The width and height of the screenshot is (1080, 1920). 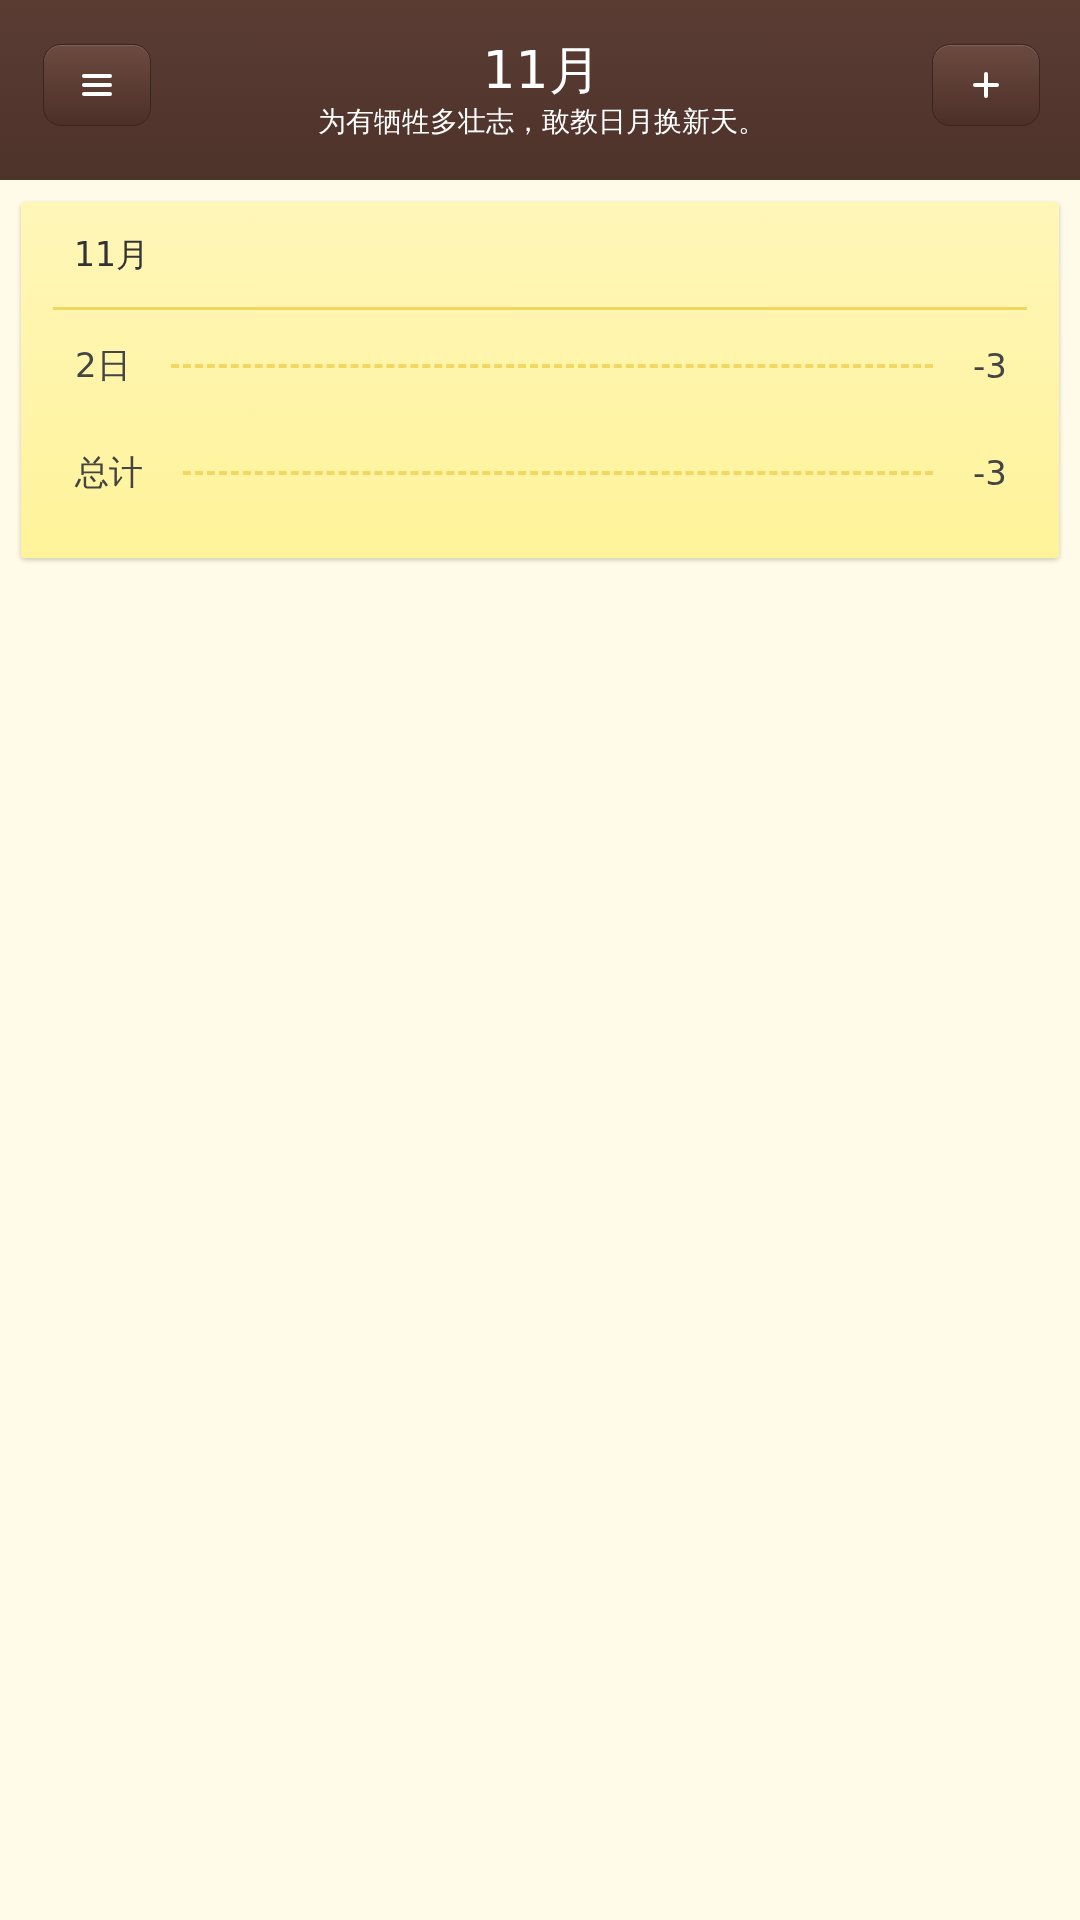 I want to click on menu-icon, so click(x=97, y=85).